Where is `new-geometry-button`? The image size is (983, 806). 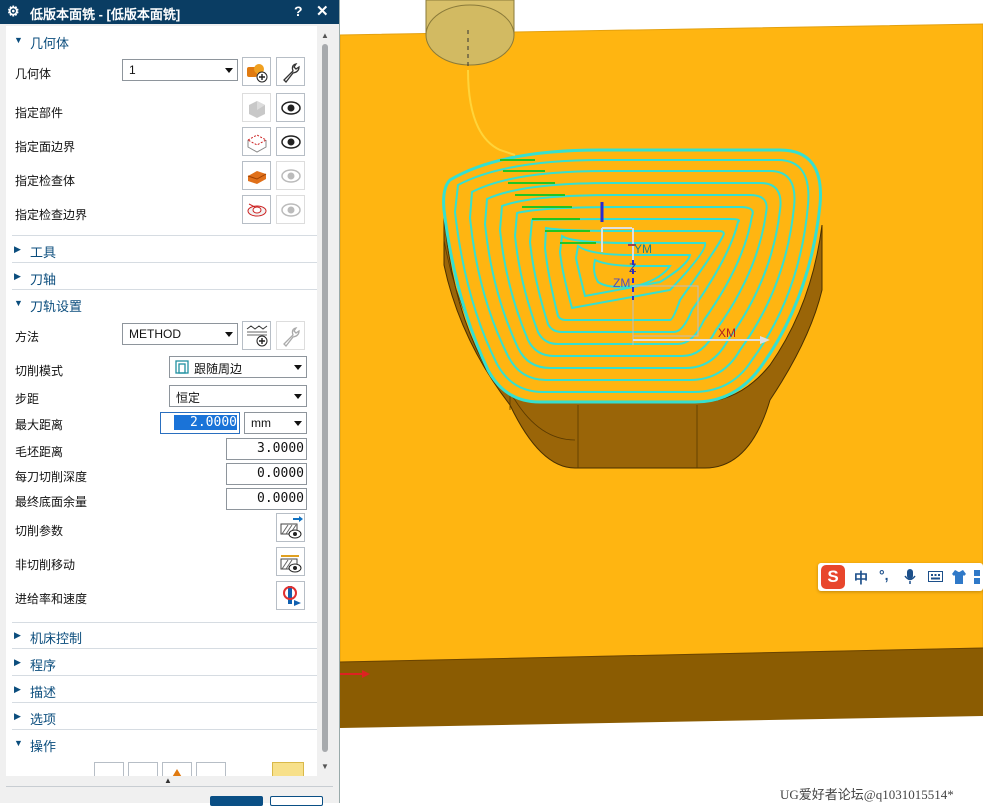 new-geometry-button is located at coordinates (256, 71).